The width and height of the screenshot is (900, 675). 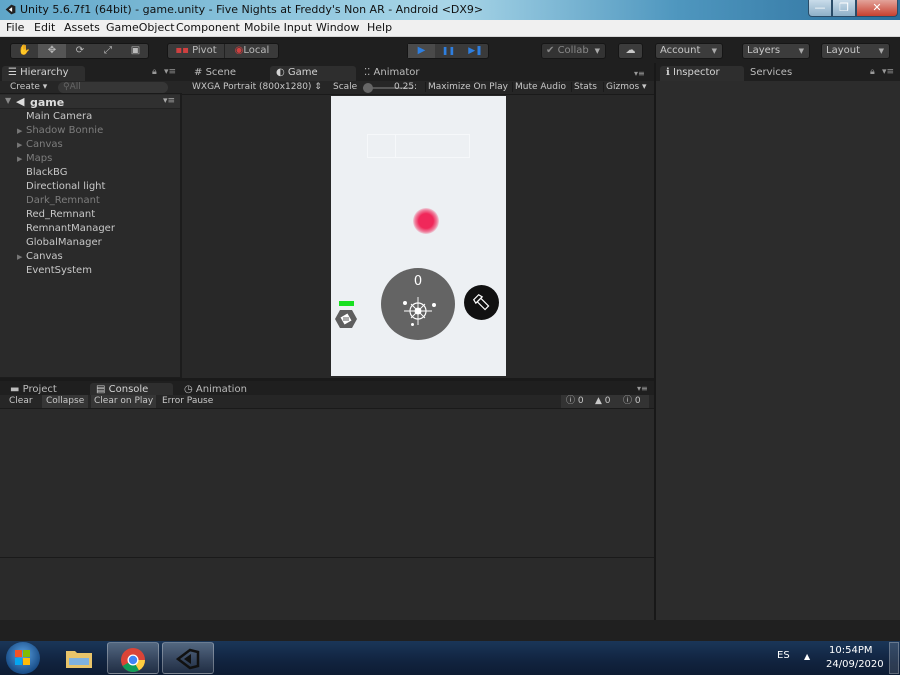 I want to click on play-icon: ▶, so click(x=421, y=50).